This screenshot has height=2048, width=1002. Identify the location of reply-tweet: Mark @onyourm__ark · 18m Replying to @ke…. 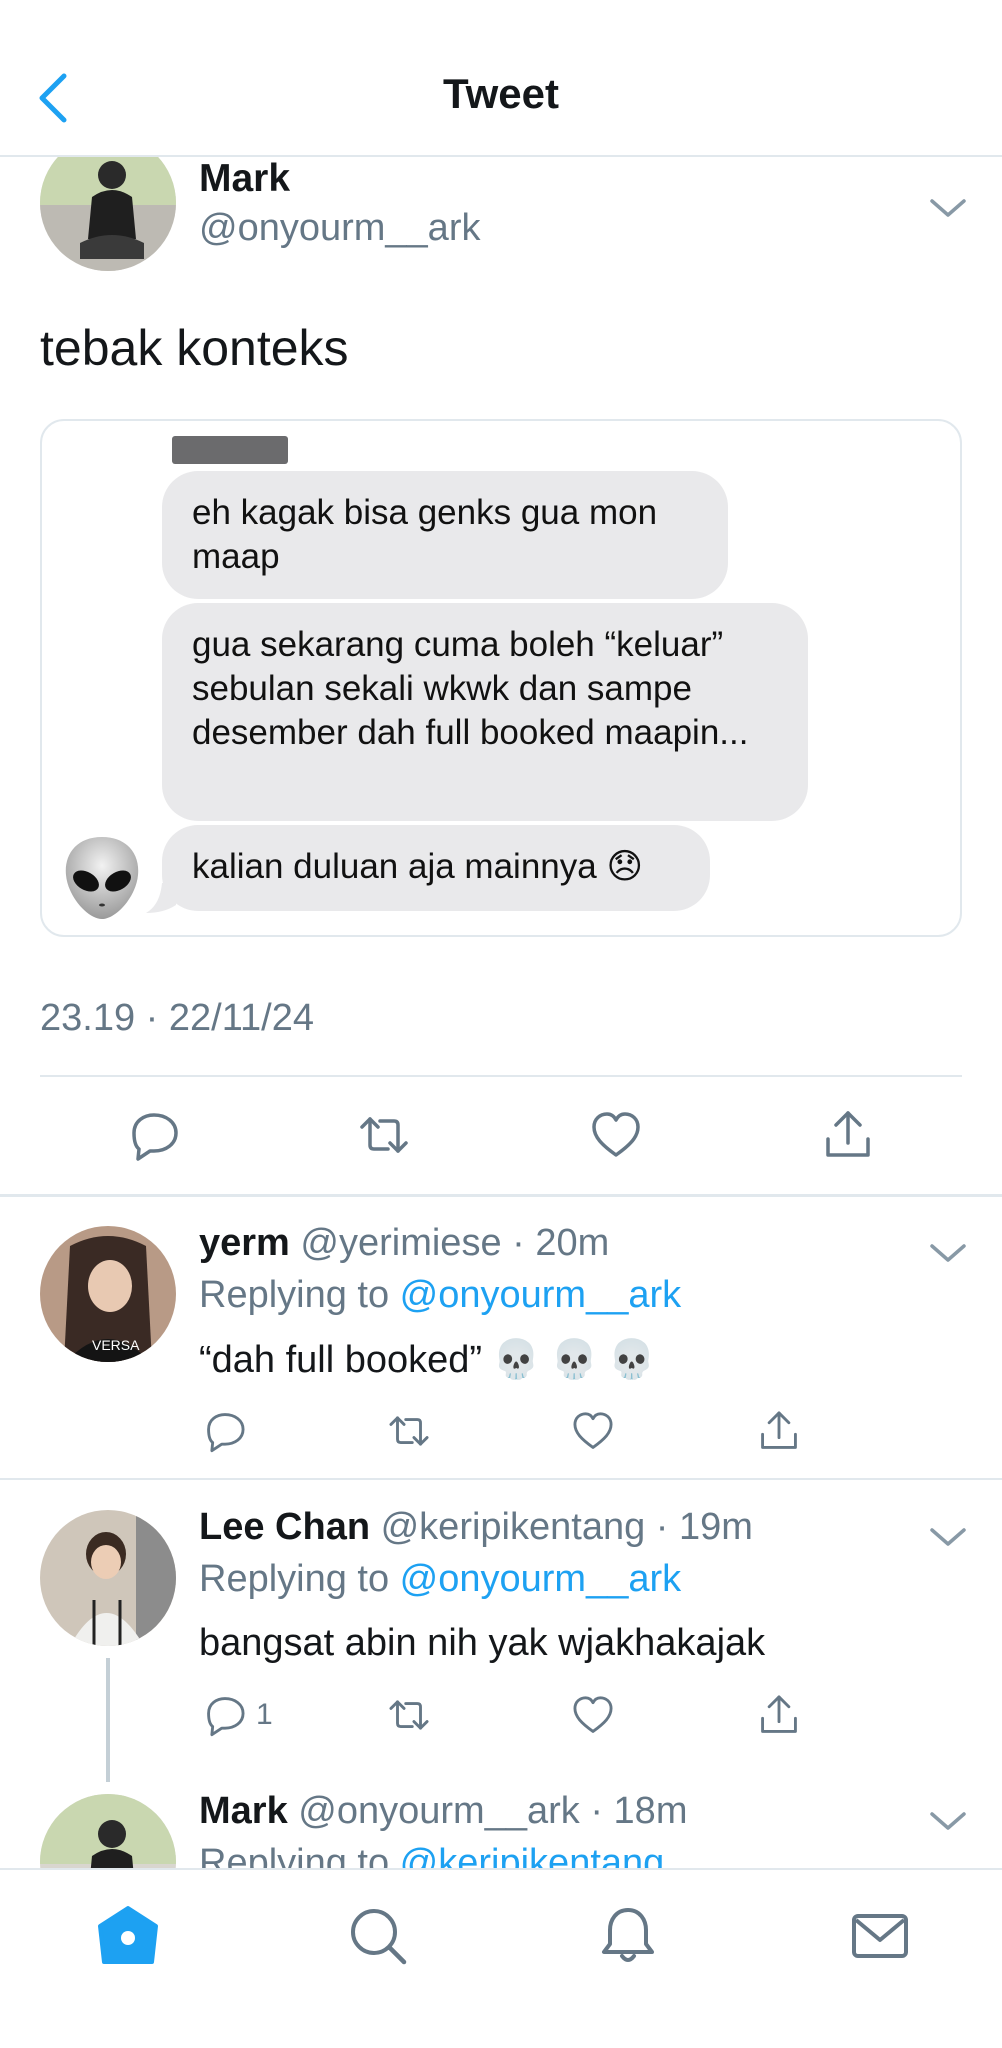
(501, 1829).